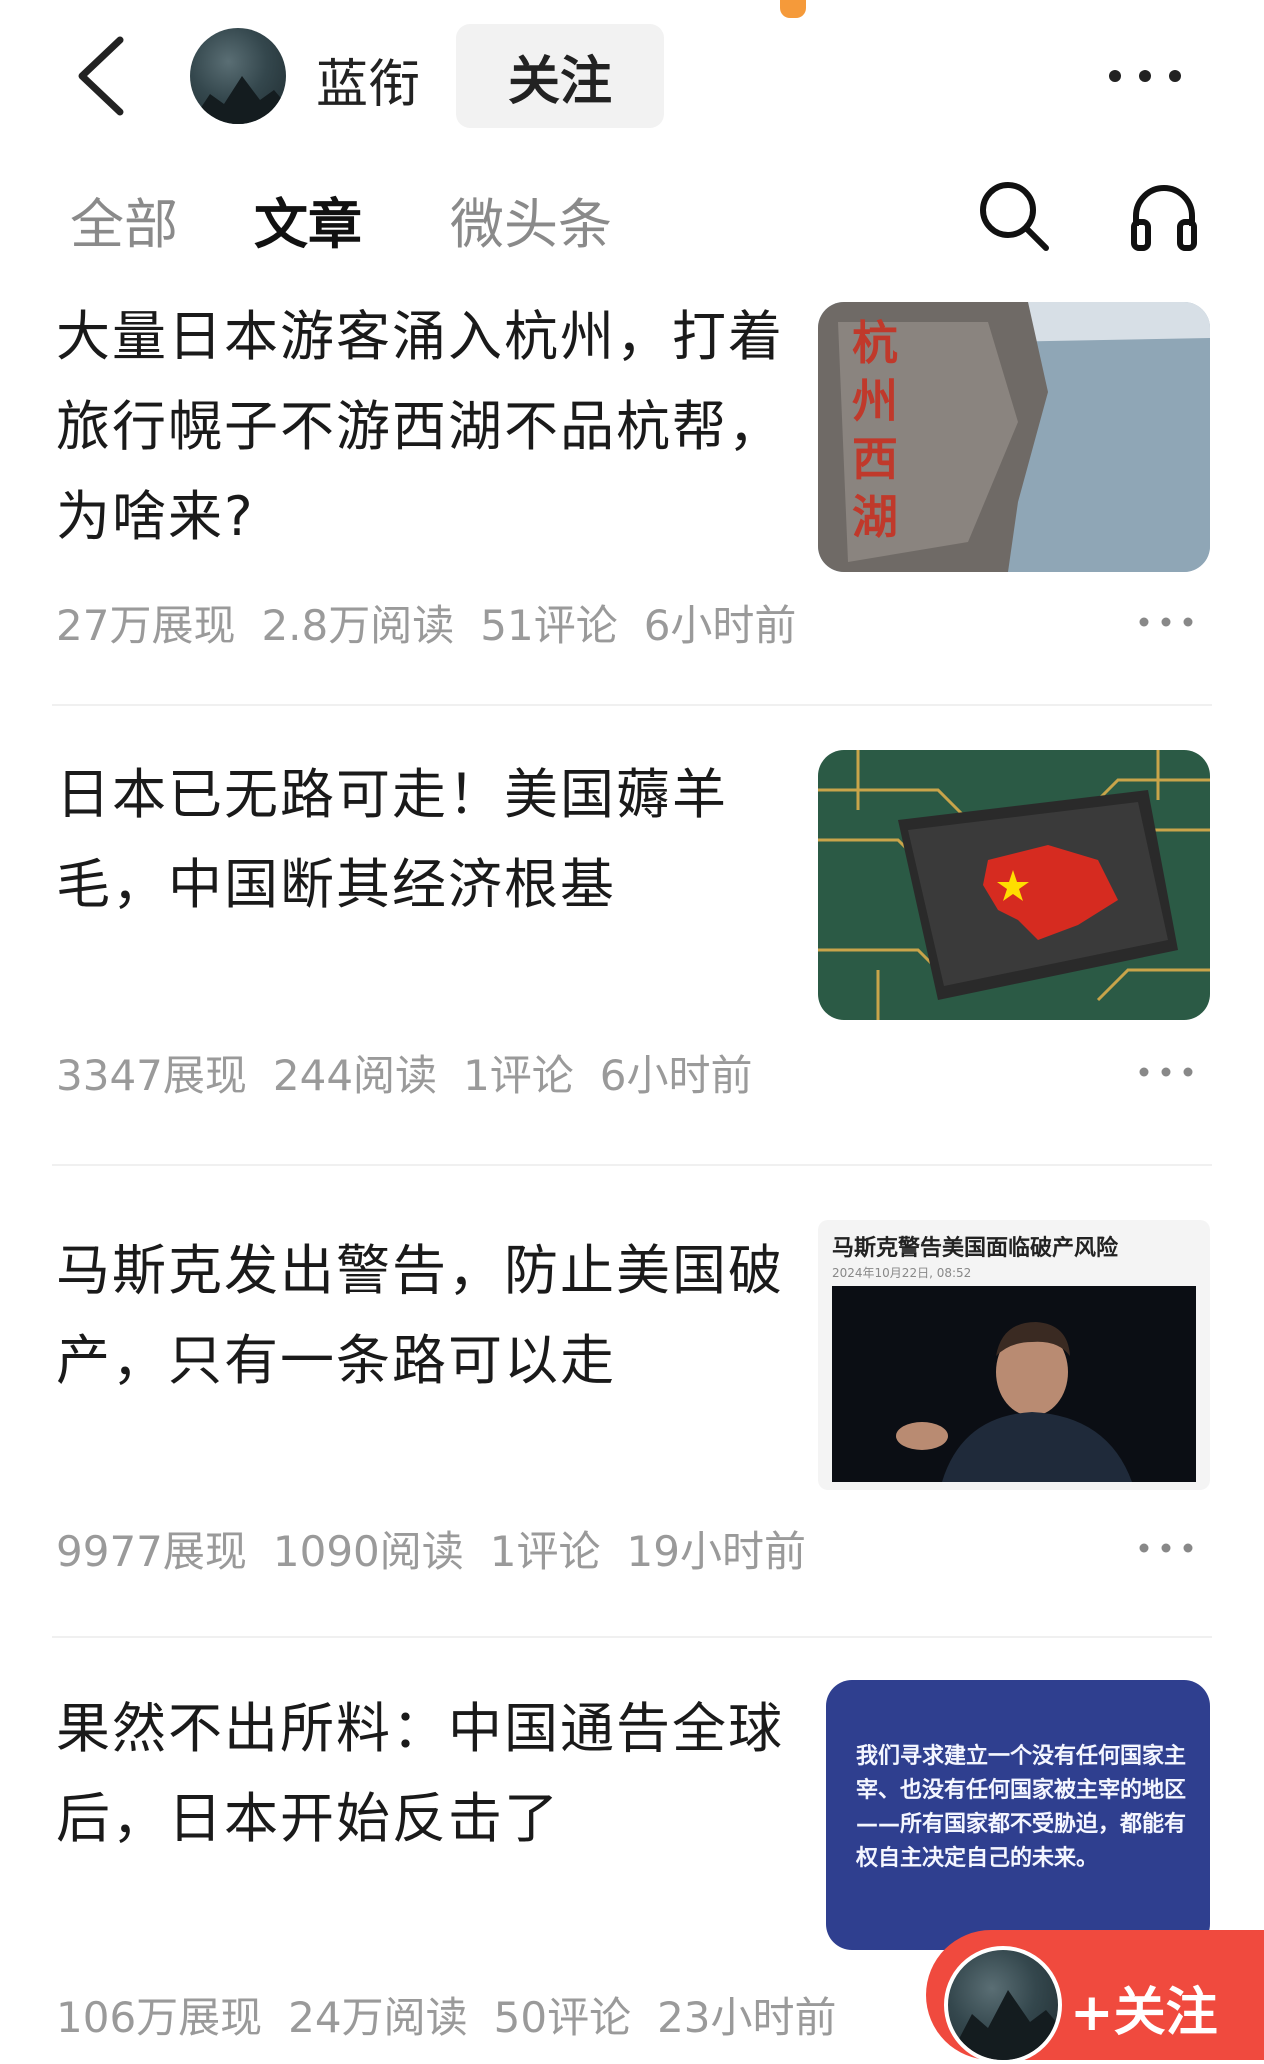  What do you see at coordinates (549, 625) in the screenshot?
I see `comments-count: 51评论` at bounding box center [549, 625].